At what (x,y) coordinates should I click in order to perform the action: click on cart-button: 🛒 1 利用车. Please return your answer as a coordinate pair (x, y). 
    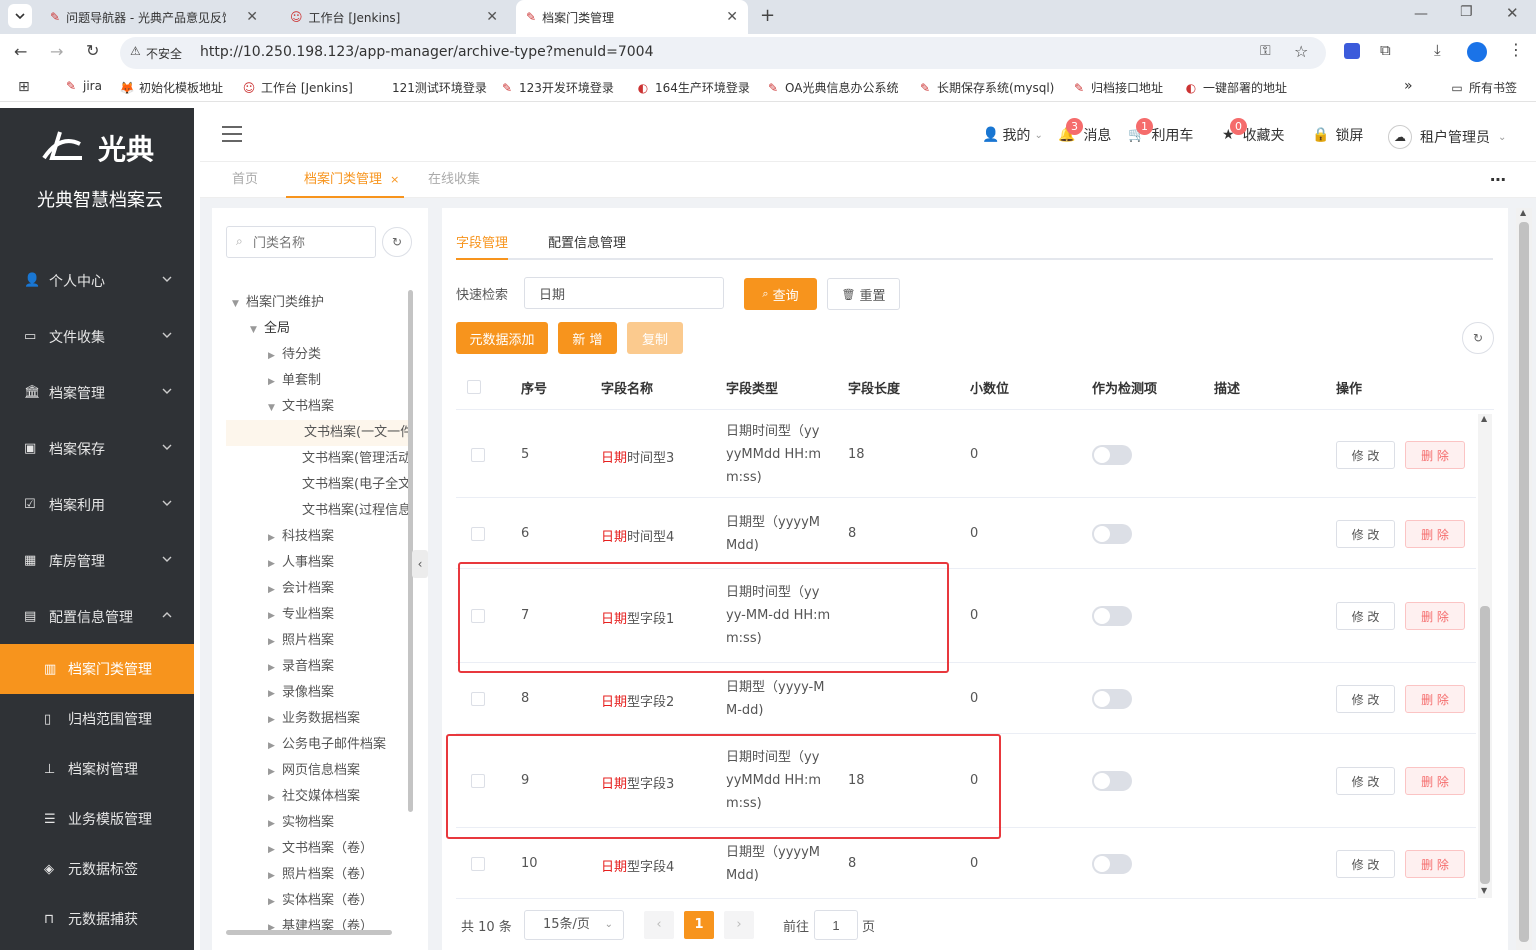
    Looking at the image, I should click on (1160, 131).